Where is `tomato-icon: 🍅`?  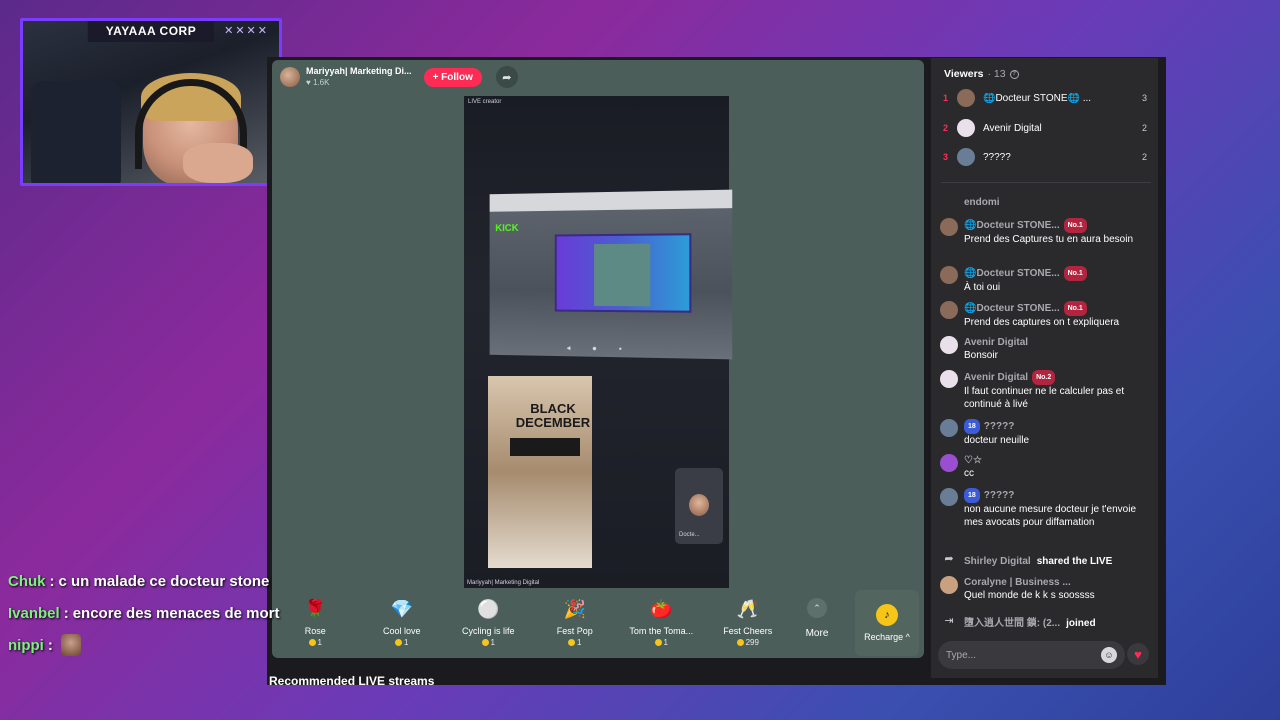 tomato-icon: 🍅 is located at coordinates (661, 608).